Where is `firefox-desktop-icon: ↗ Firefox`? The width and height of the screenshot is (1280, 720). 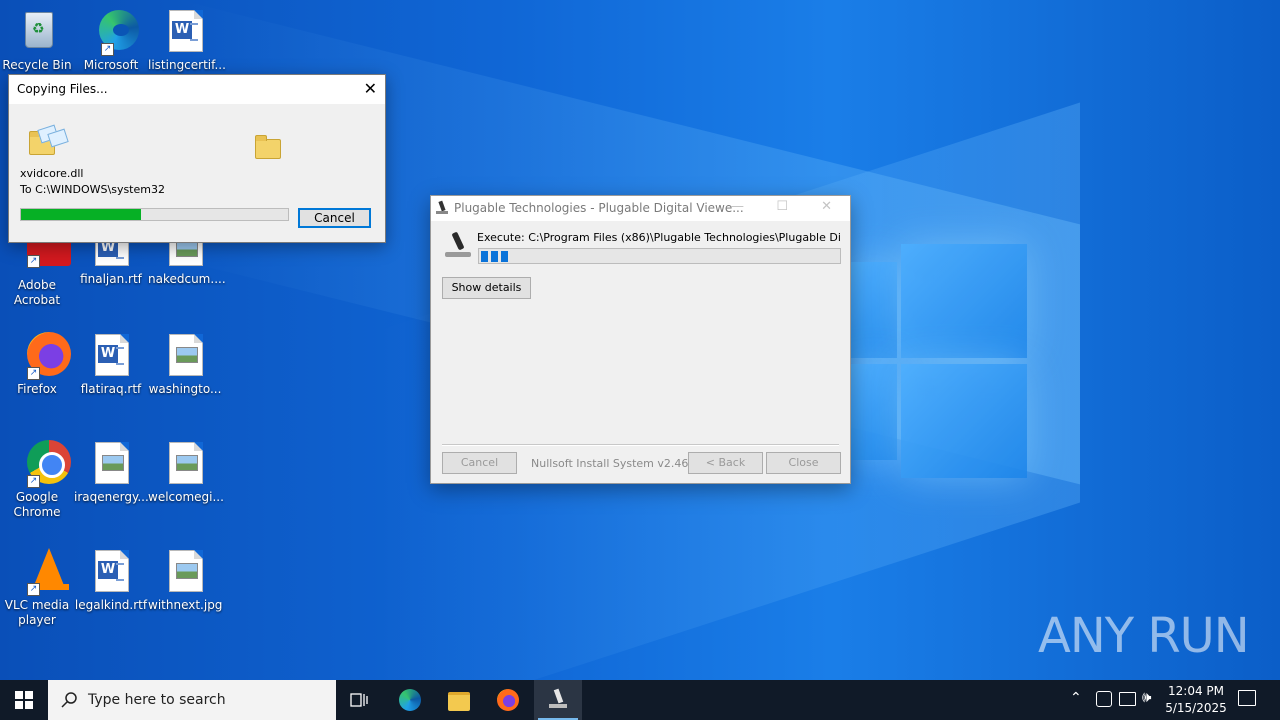
firefox-desktop-icon: ↗ Firefox is located at coordinates (37, 364).